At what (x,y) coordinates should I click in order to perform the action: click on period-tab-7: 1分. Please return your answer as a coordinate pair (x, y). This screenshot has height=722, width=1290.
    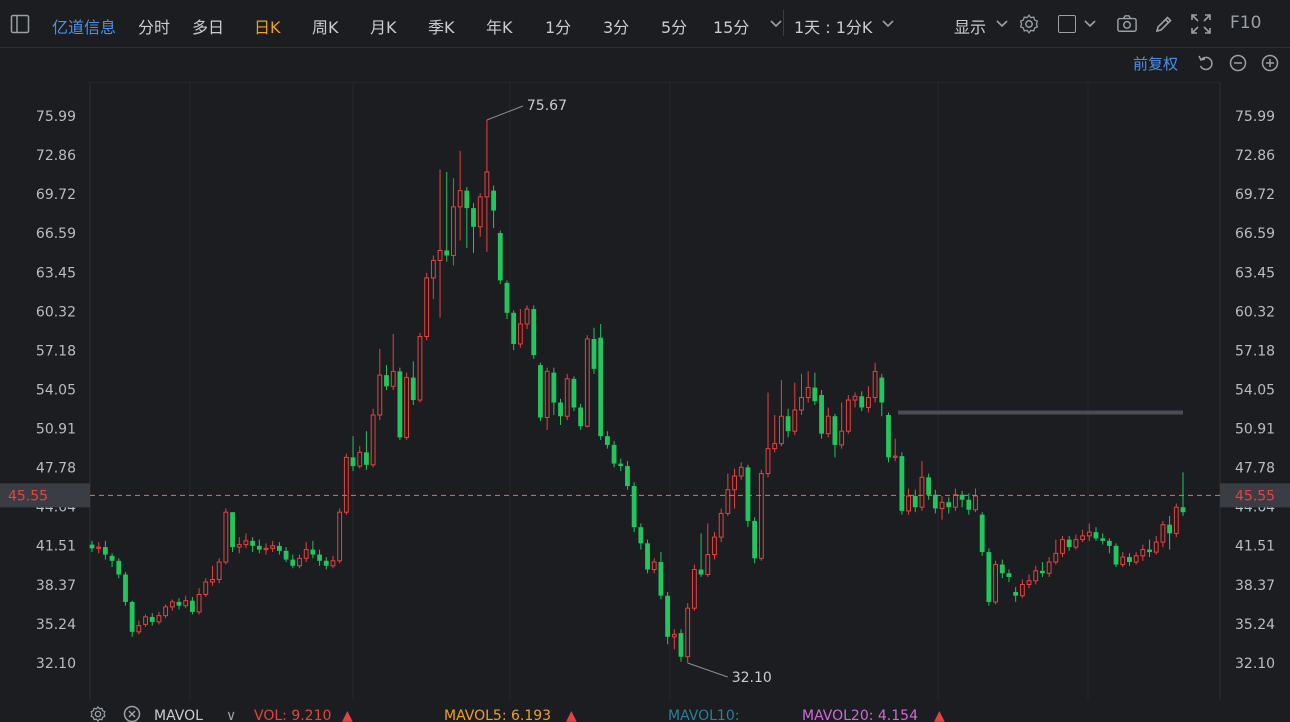
    Looking at the image, I should click on (558, 26).